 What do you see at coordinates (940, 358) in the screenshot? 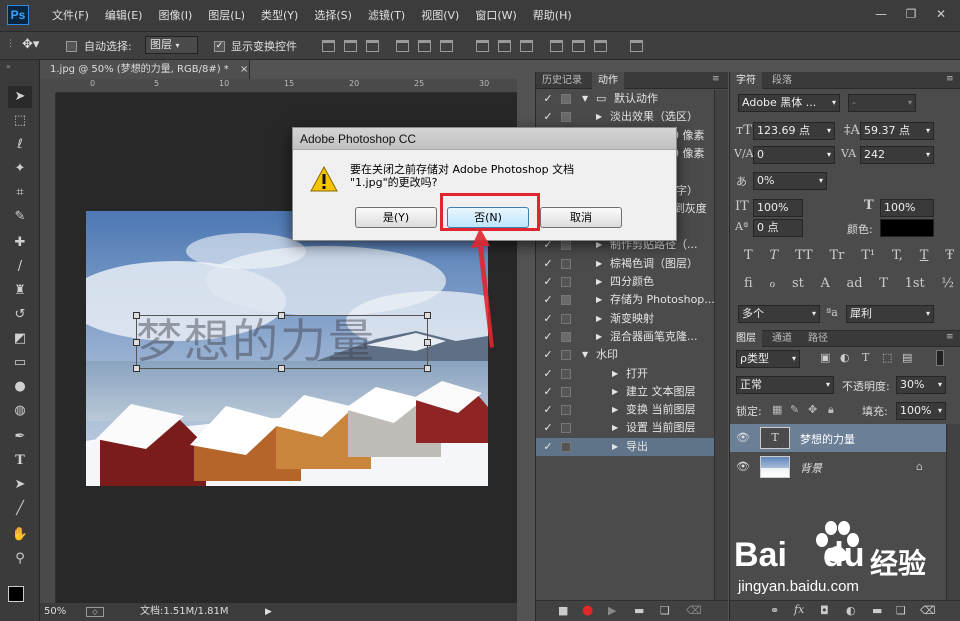
I see `filter-toggle` at bounding box center [940, 358].